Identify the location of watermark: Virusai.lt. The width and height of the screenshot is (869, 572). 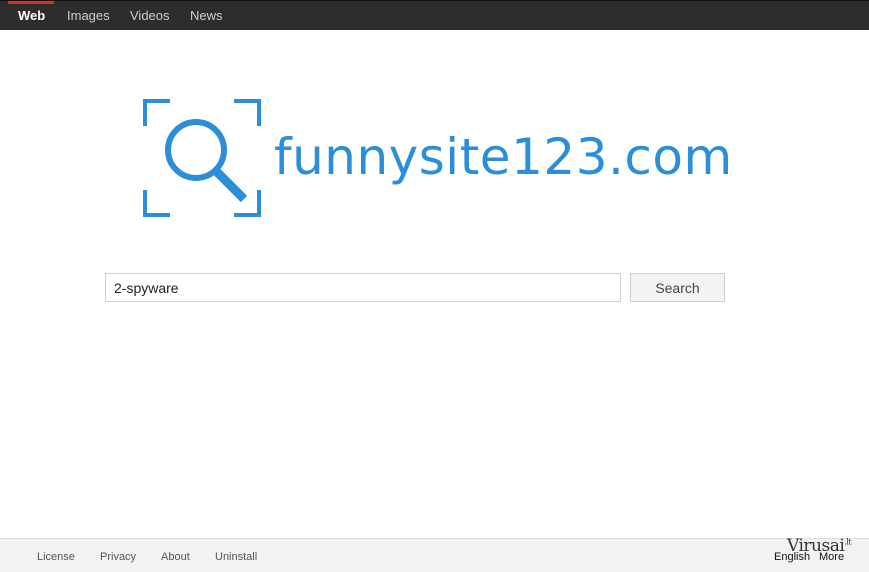
(823, 551).